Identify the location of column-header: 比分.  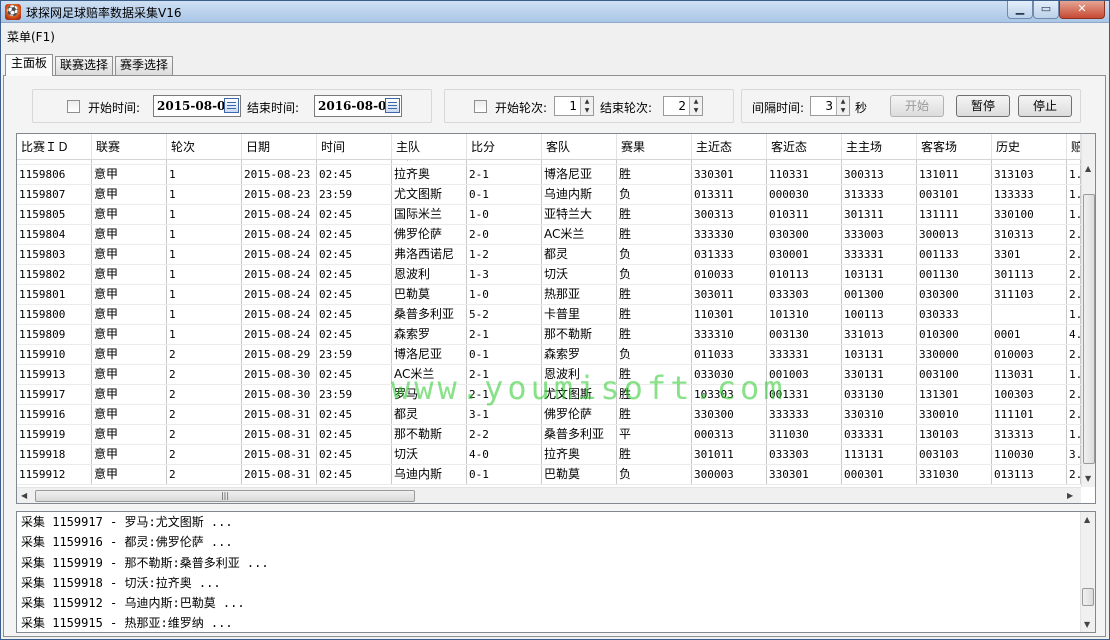
(504, 146).